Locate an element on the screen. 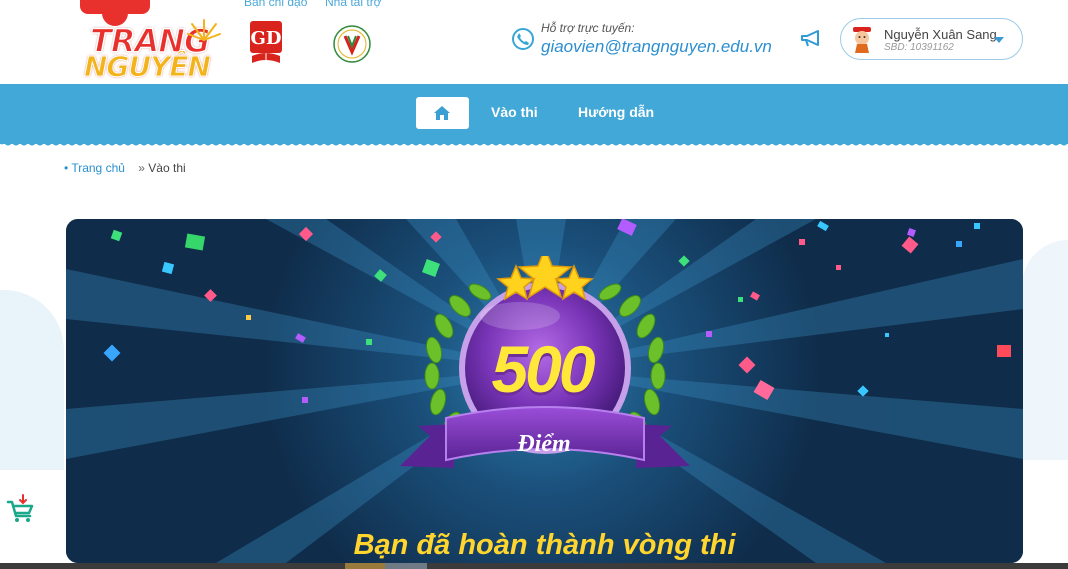 This screenshot has width=1068, height=569. chevron-down-icon is located at coordinates (999, 40).